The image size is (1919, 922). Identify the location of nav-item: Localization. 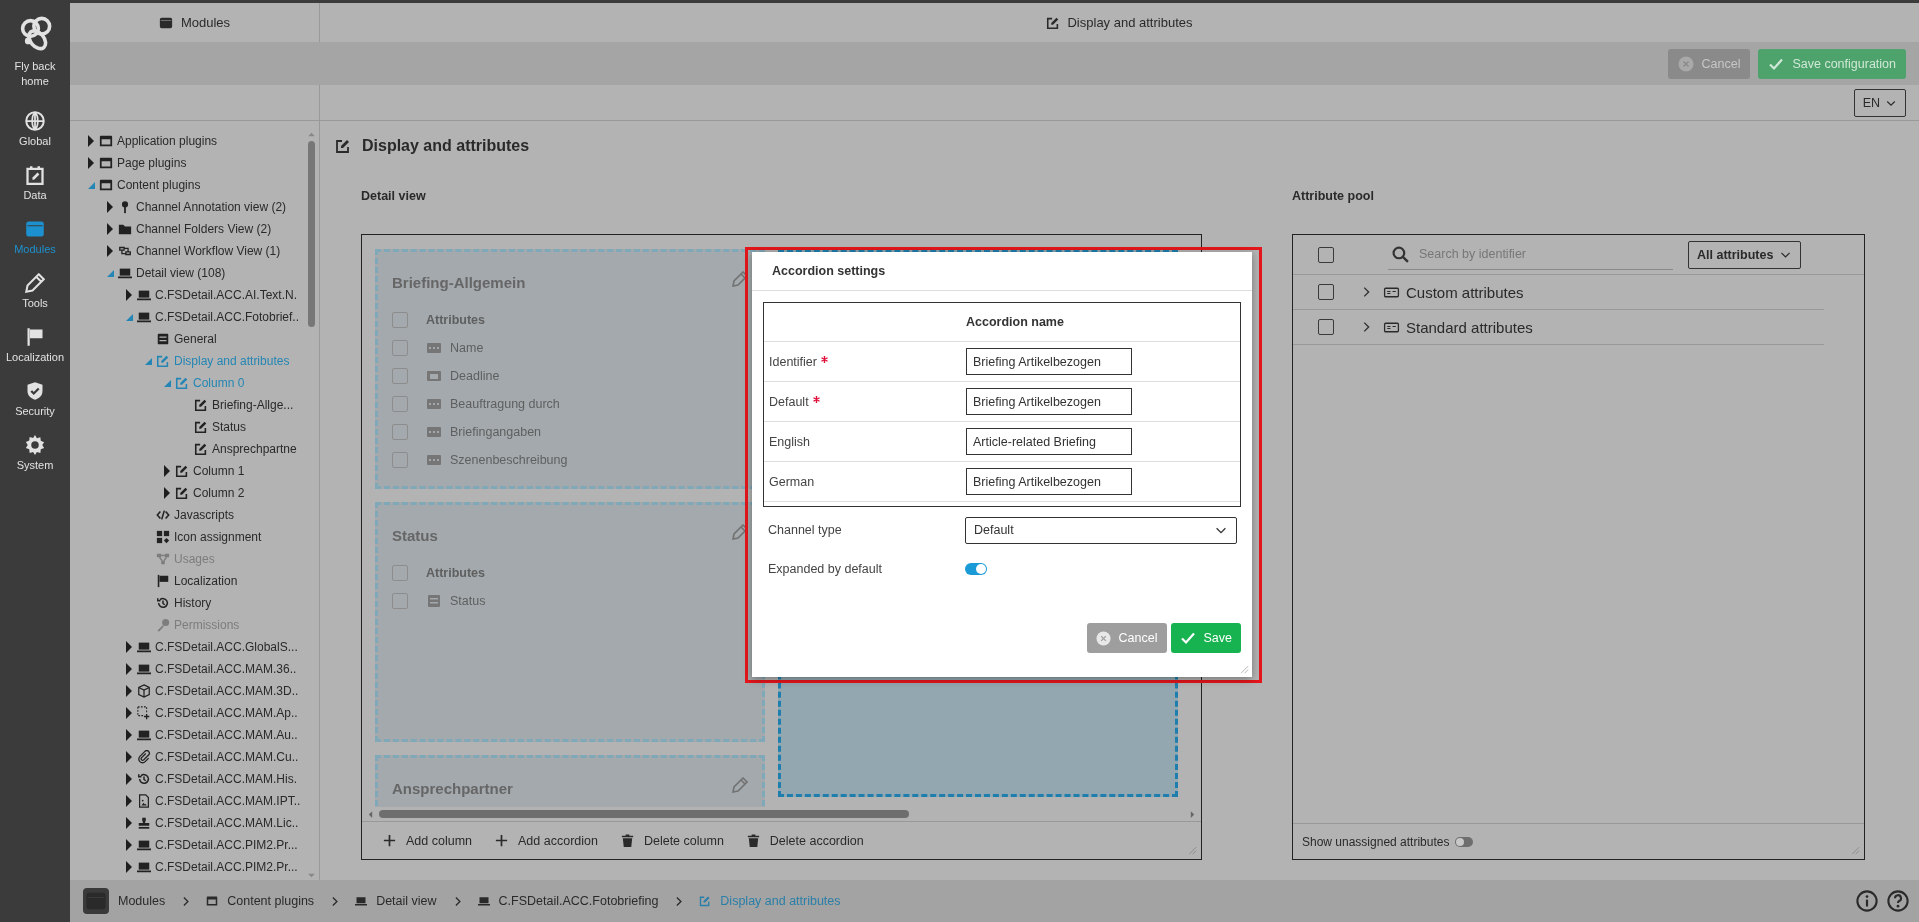
(35, 354).